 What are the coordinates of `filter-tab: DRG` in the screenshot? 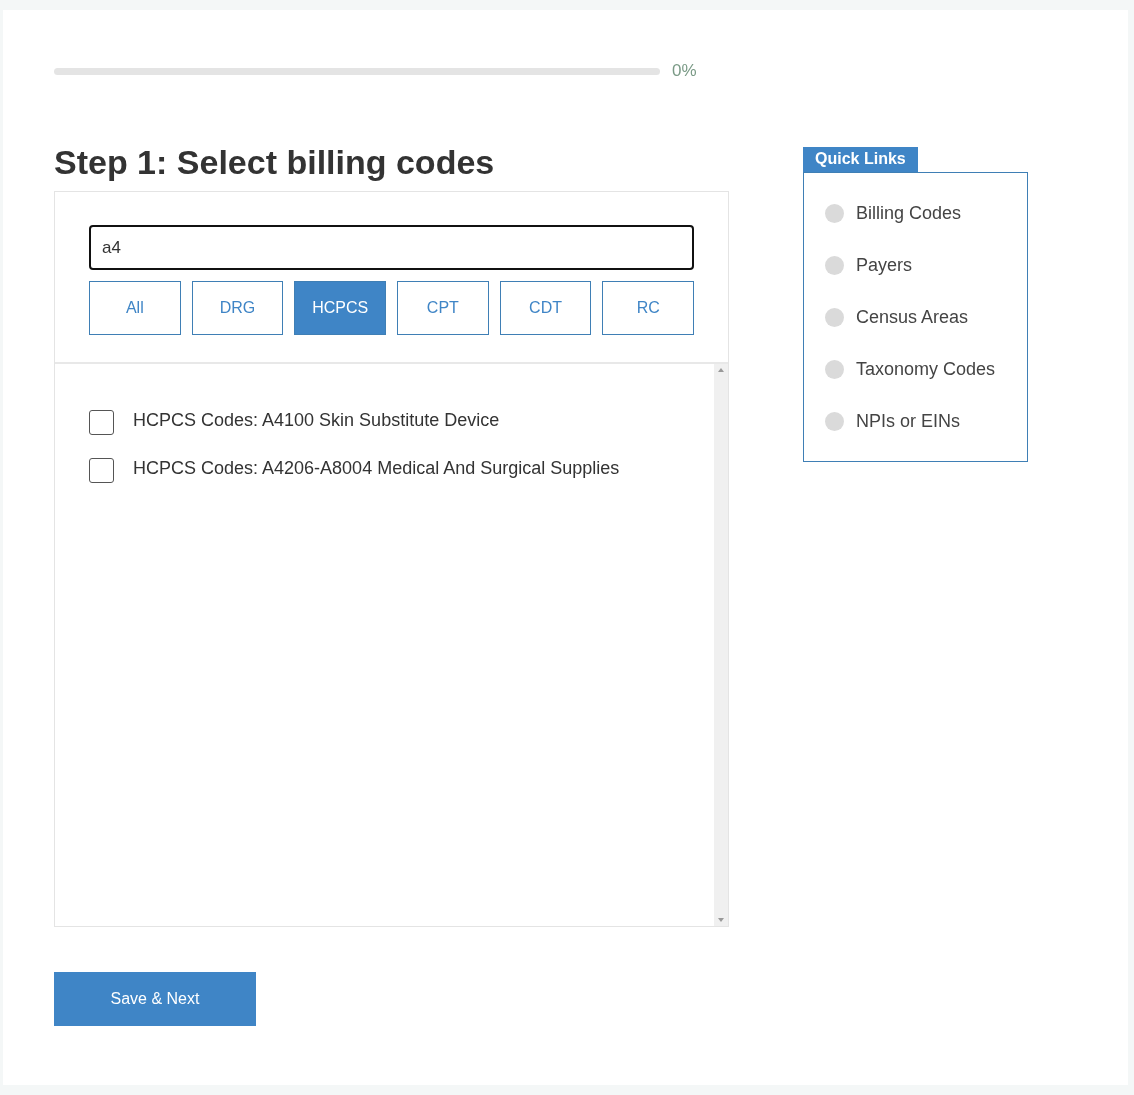 It's located at (237, 308).